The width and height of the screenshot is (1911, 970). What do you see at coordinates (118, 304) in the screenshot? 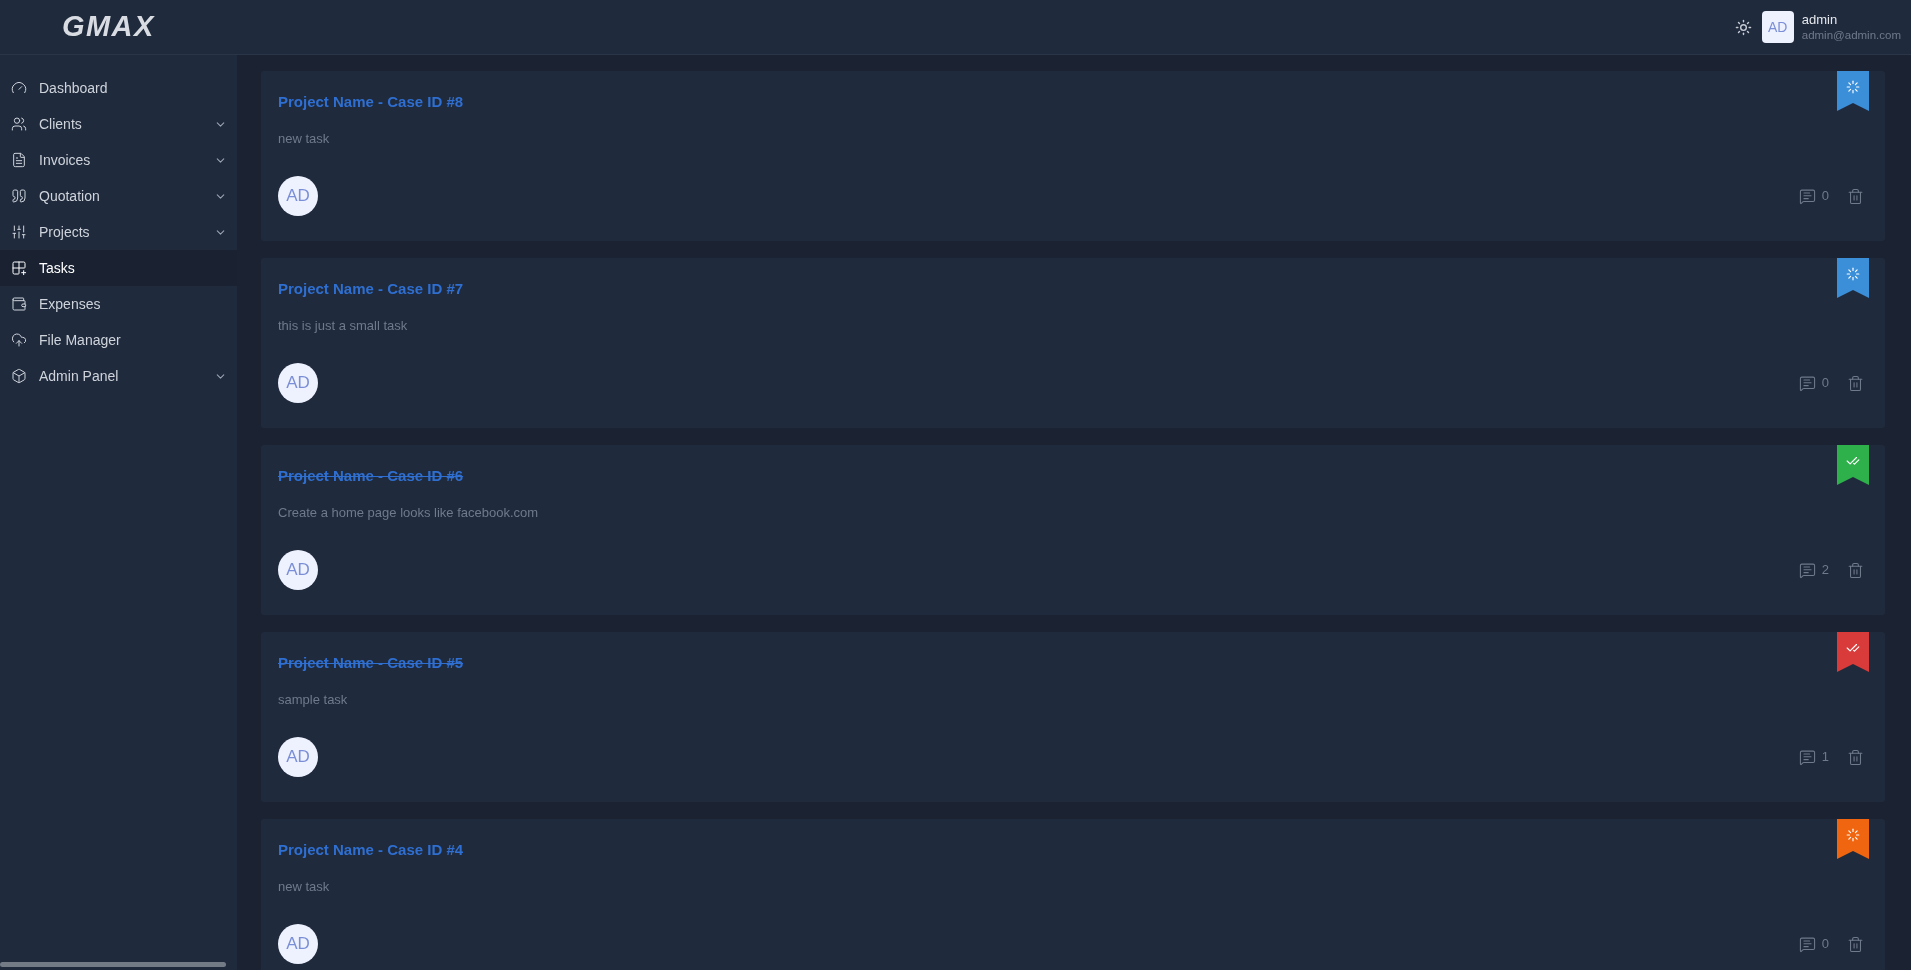
I see `sidebar-item: Expenses` at bounding box center [118, 304].